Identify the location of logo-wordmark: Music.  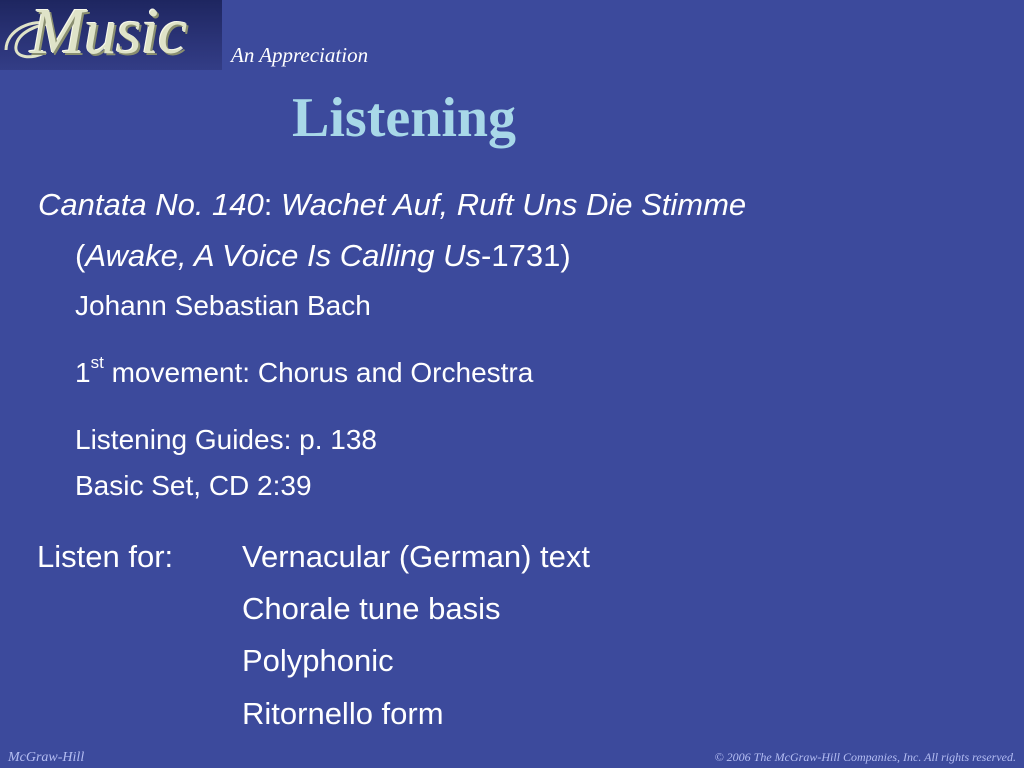
(108, 34).